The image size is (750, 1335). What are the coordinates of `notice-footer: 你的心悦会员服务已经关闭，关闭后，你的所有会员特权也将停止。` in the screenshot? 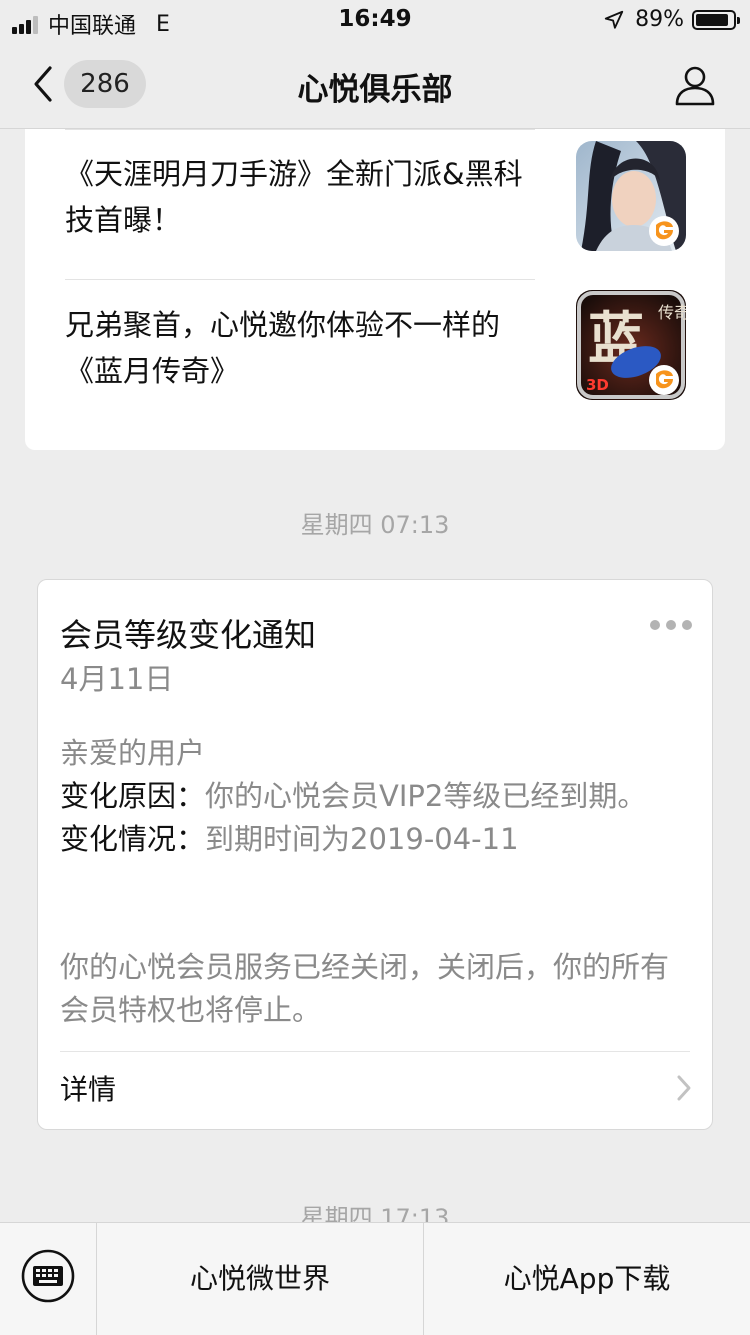 It's located at (365, 988).